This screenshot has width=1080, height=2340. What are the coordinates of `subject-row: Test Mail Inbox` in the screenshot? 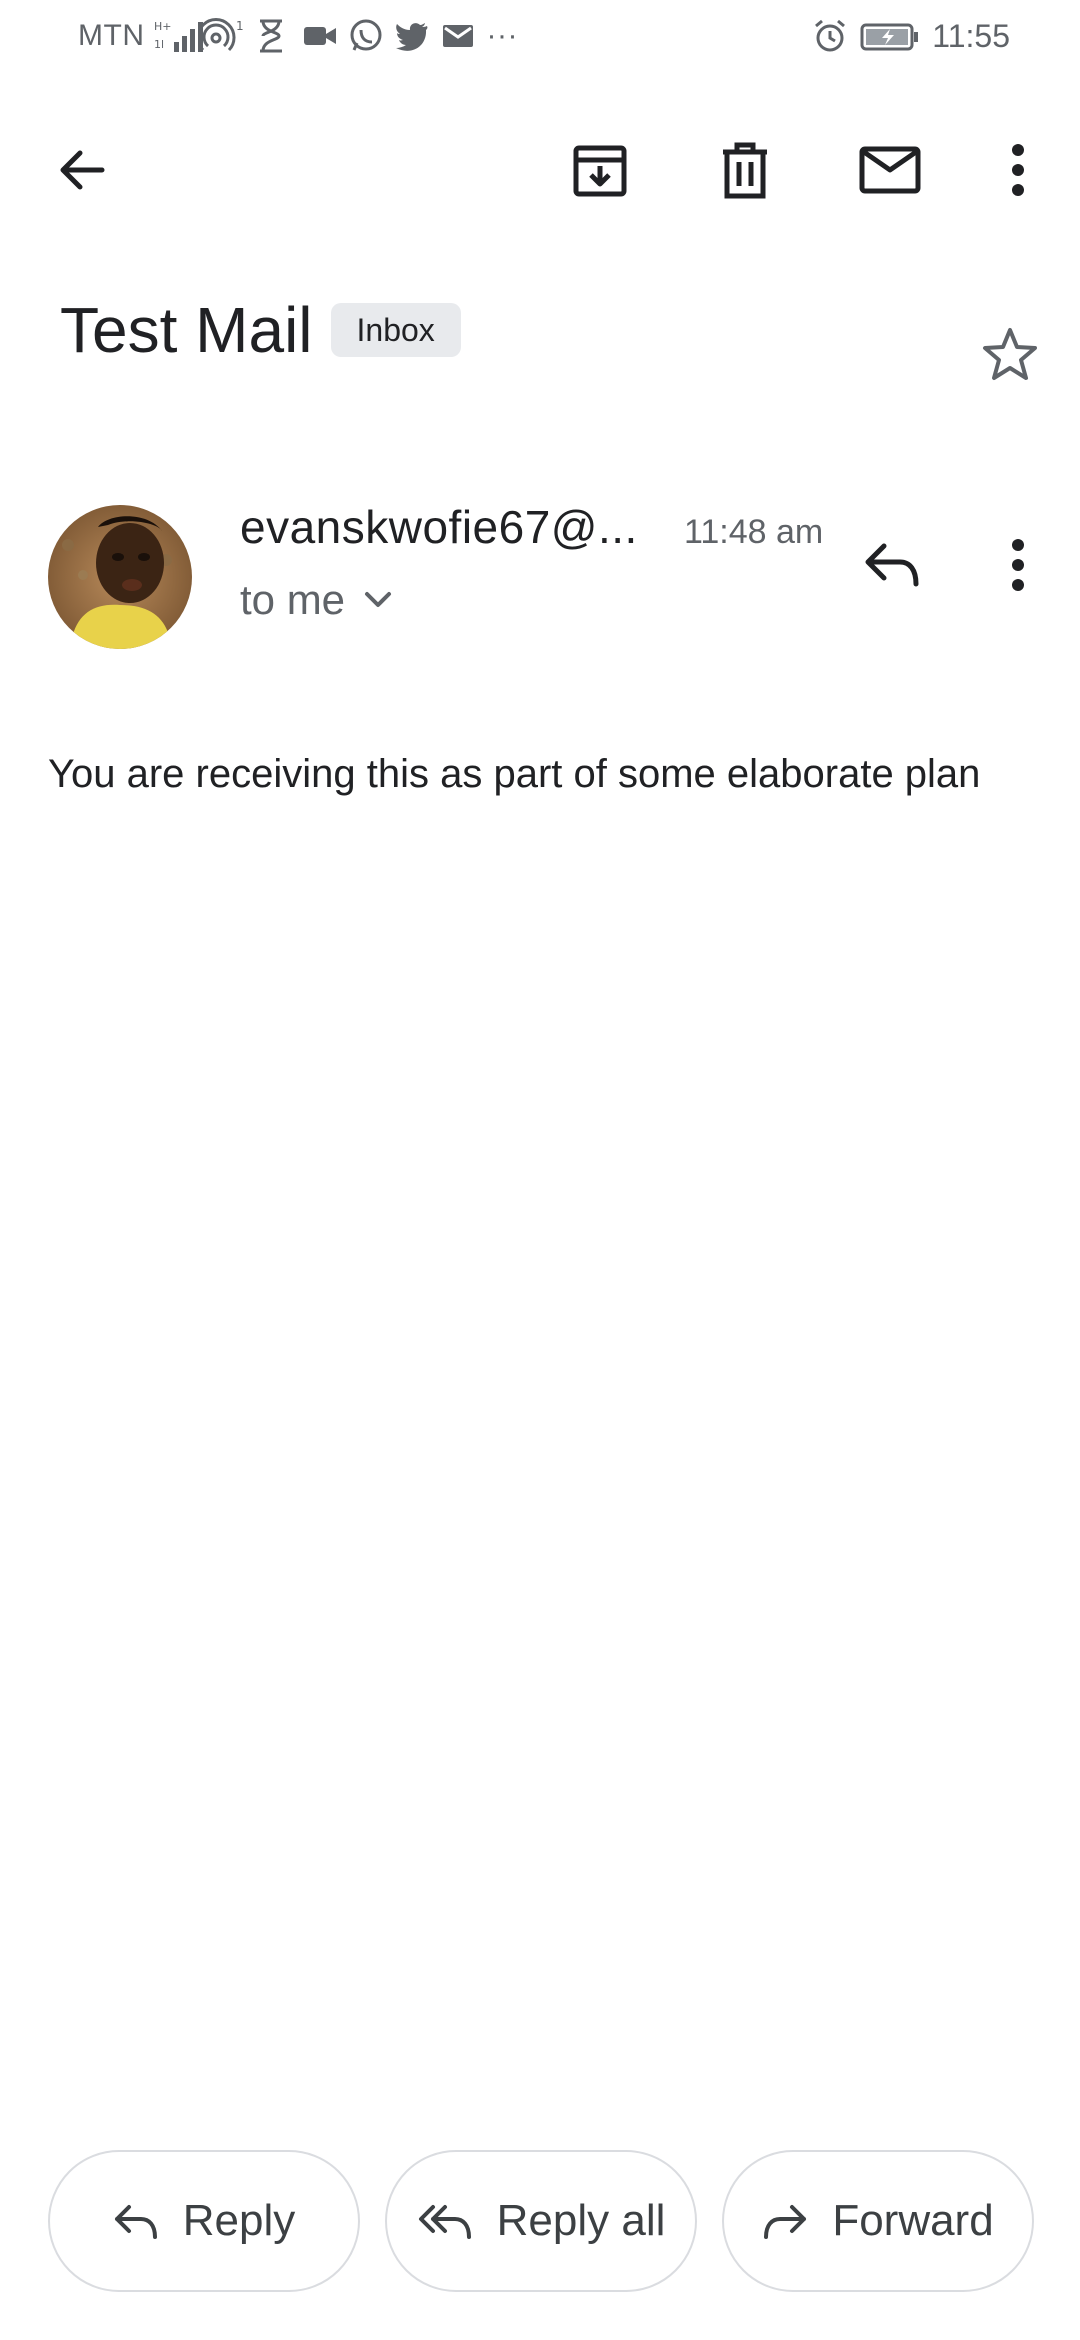 It's located at (260, 330).